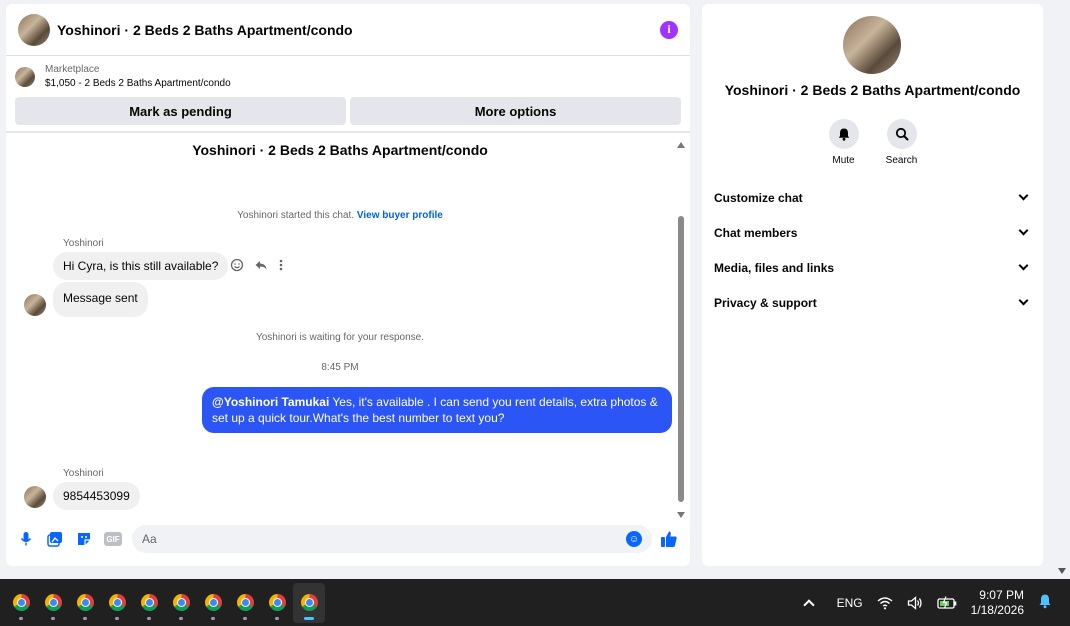  What do you see at coordinates (634, 539) in the screenshot?
I see `emoji-icon: ☺` at bounding box center [634, 539].